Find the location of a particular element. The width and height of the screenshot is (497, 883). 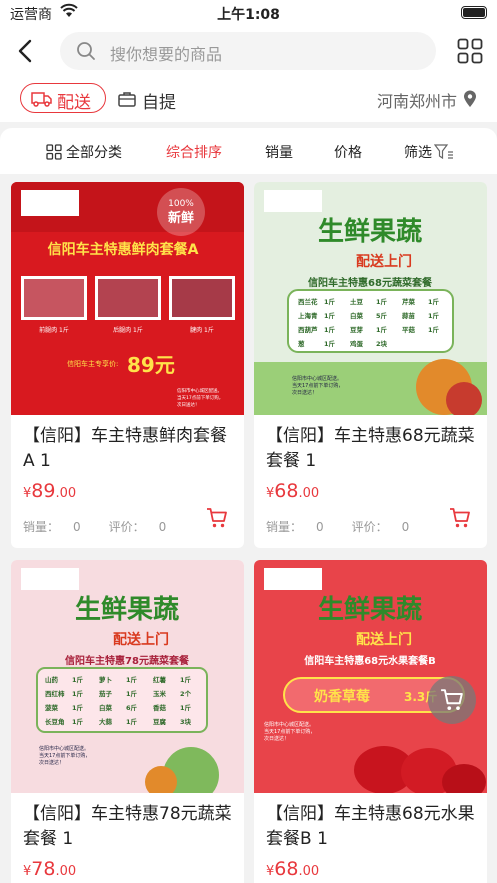

top-bar: 搜你想要的商品 is located at coordinates (248, 51).